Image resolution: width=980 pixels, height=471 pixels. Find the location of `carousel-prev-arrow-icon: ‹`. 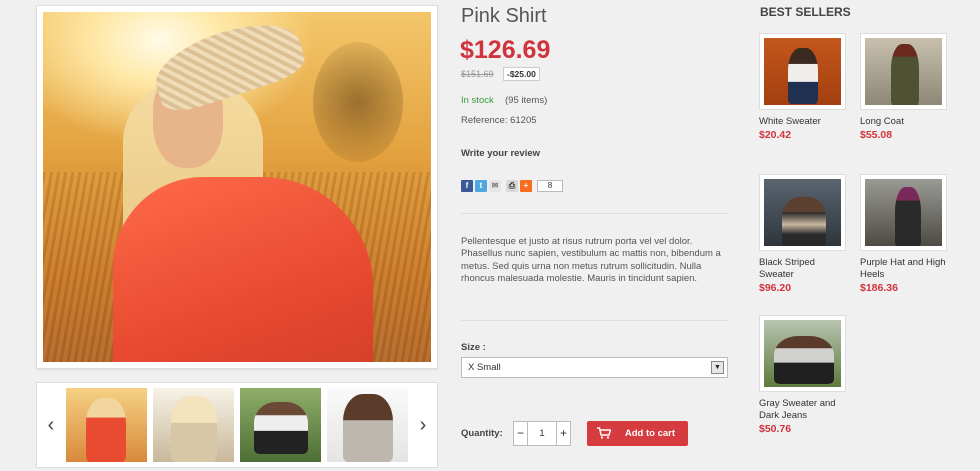

carousel-prev-arrow-icon: ‹ is located at coordinates (51, 425).